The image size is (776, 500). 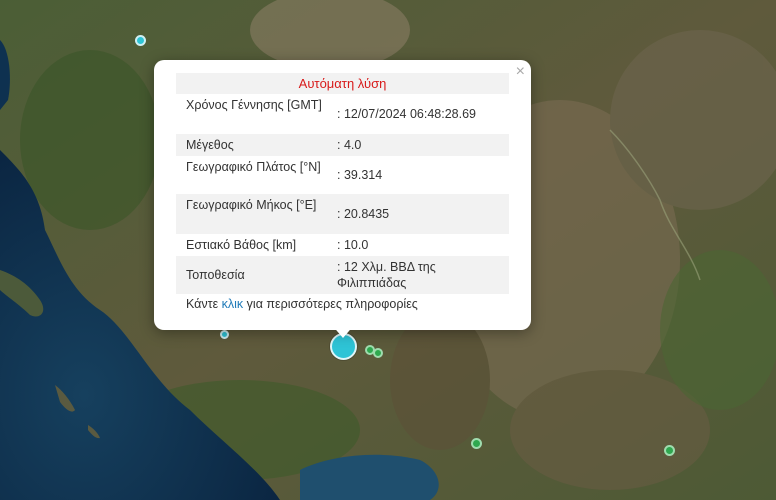 I want to click on close-icon: ×, so click(x=520, y=72).